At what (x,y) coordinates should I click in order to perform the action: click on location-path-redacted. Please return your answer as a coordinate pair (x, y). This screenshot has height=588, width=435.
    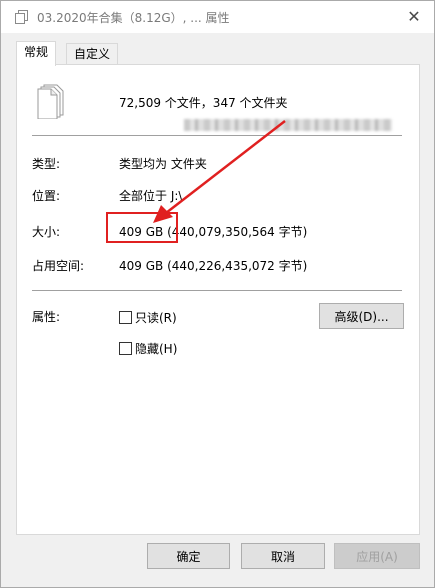
    Looking at the image, I should click on (288, 125).